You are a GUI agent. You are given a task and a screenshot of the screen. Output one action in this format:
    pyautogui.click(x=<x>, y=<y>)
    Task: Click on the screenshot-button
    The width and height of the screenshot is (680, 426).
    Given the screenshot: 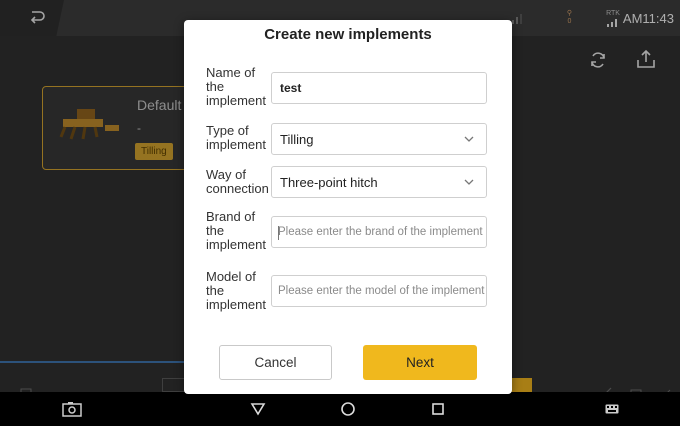 What is the action you would take?
    pyautogui.click(x=72, y=409)
    